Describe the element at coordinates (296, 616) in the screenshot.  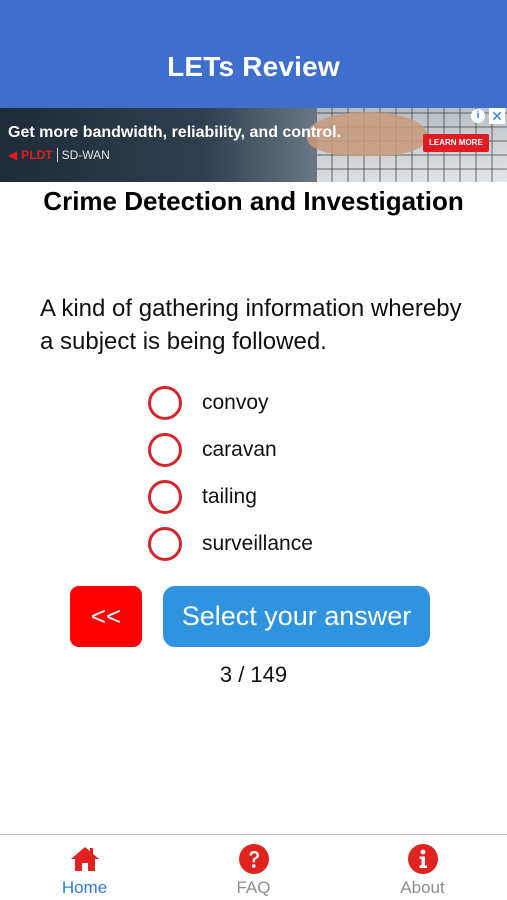
I see `select-answer-button: Select your answer` at that location.